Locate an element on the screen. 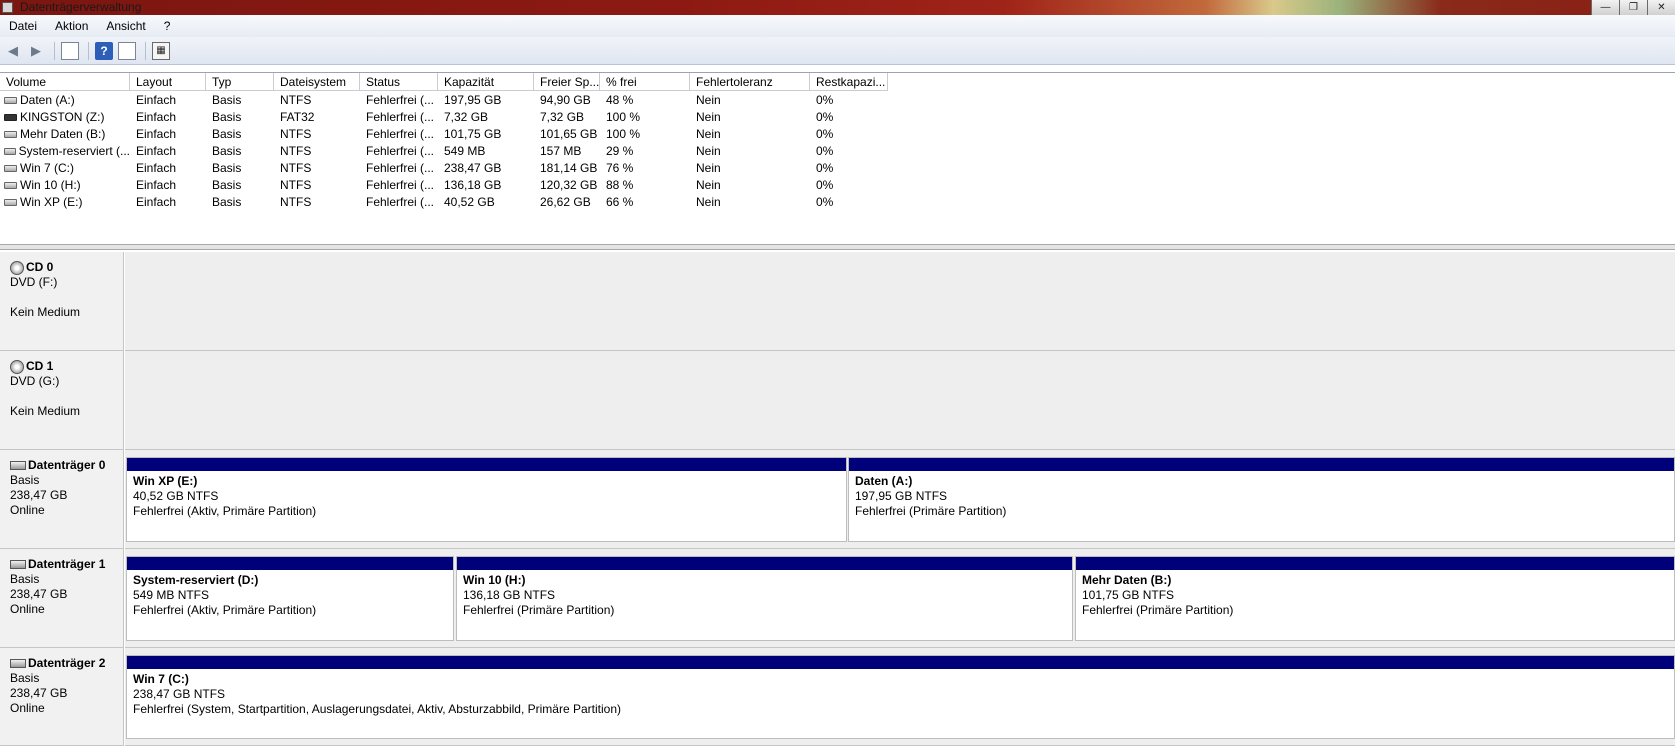  menu-help: ? is located at coordinates (167, 26).